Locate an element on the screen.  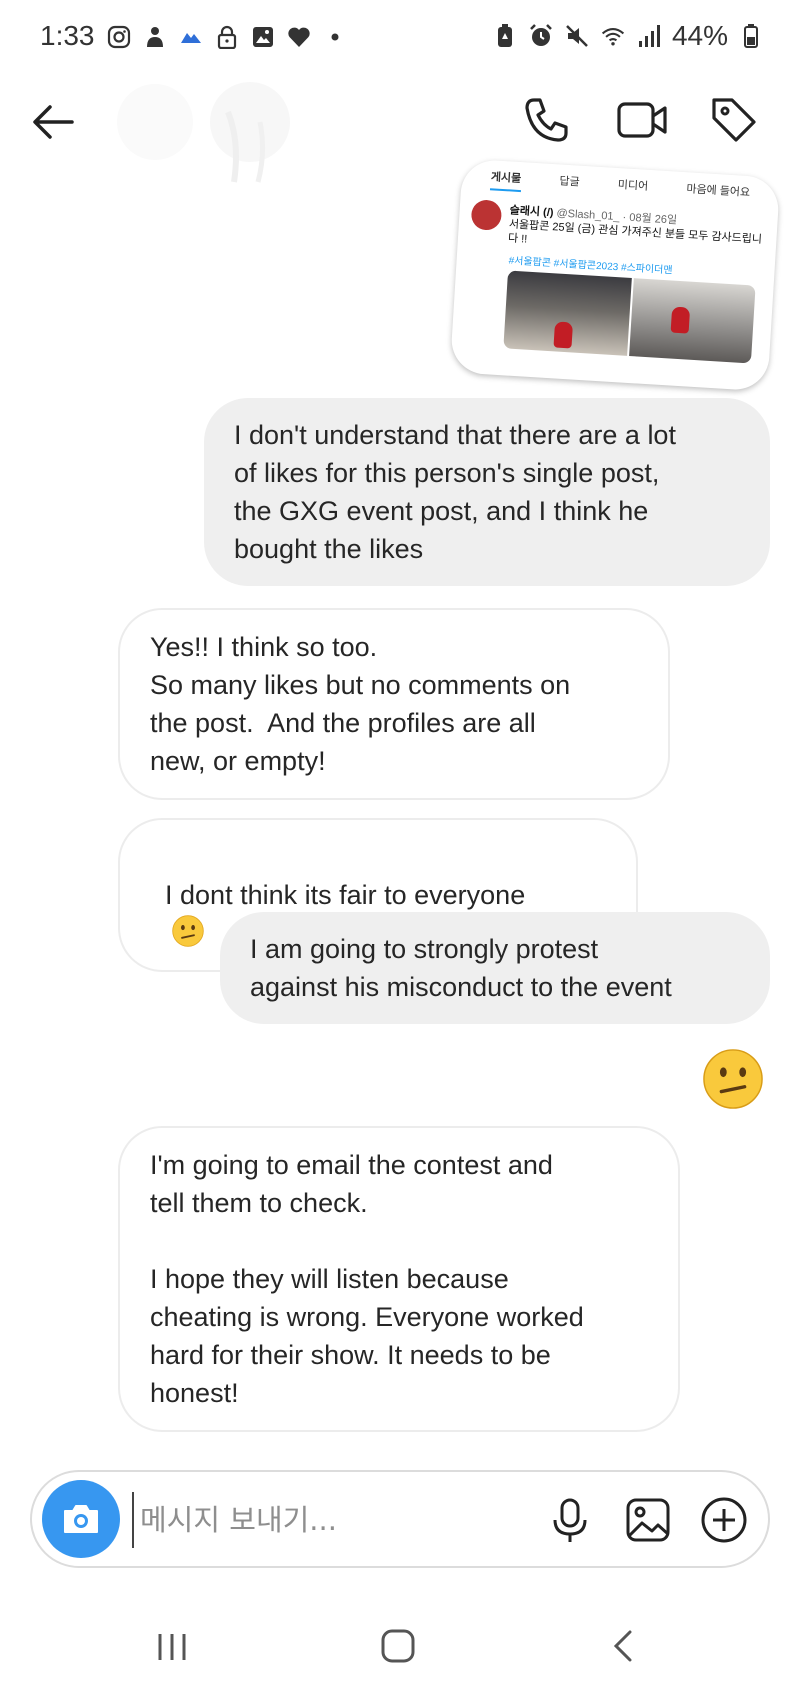
image-icon is located at coordinates (648, 1520).